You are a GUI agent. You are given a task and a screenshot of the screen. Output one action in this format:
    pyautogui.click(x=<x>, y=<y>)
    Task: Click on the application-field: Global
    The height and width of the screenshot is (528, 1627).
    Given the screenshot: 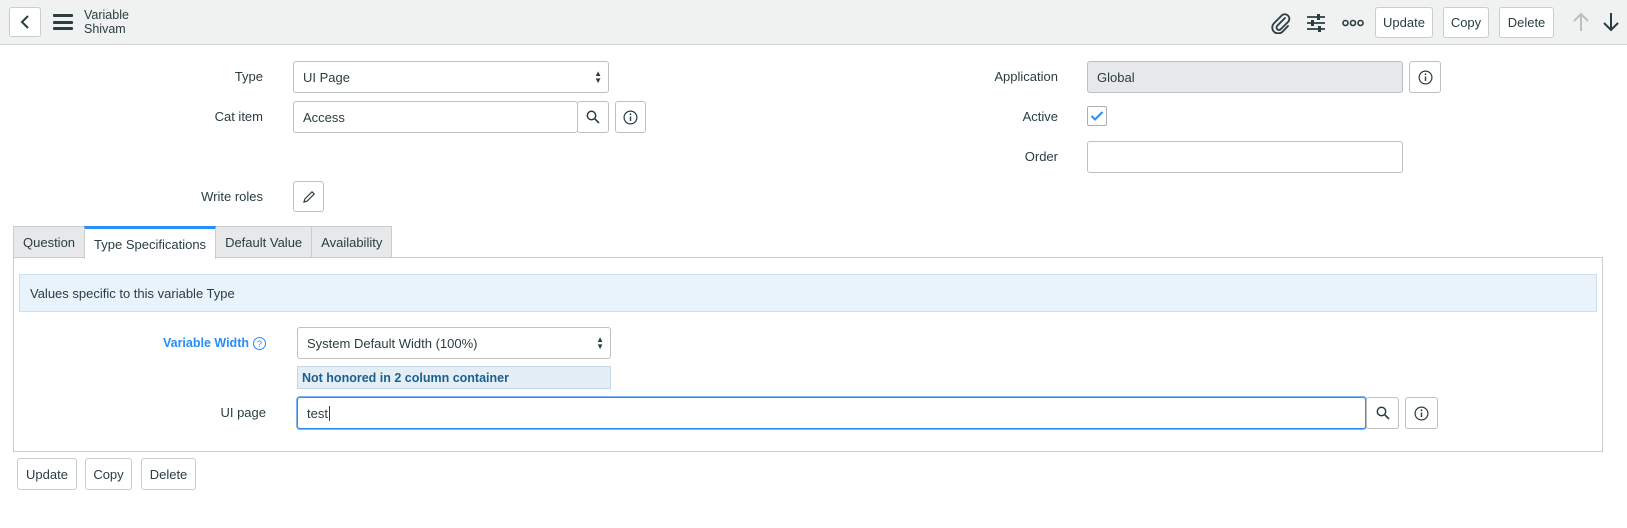 What is the action you would take?
    pyautogui.click(x=1245, y=77)
    